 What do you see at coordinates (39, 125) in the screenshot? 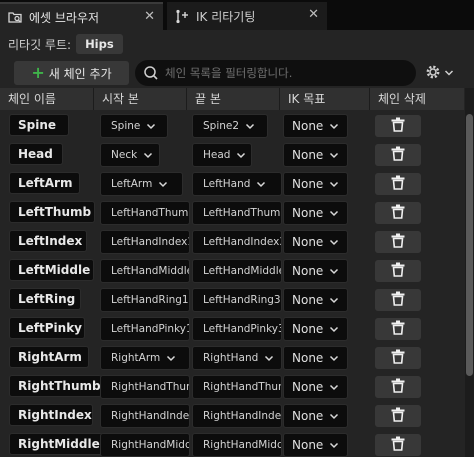
I see `chain-name-field: Spine` at bounding box center [39, 125].